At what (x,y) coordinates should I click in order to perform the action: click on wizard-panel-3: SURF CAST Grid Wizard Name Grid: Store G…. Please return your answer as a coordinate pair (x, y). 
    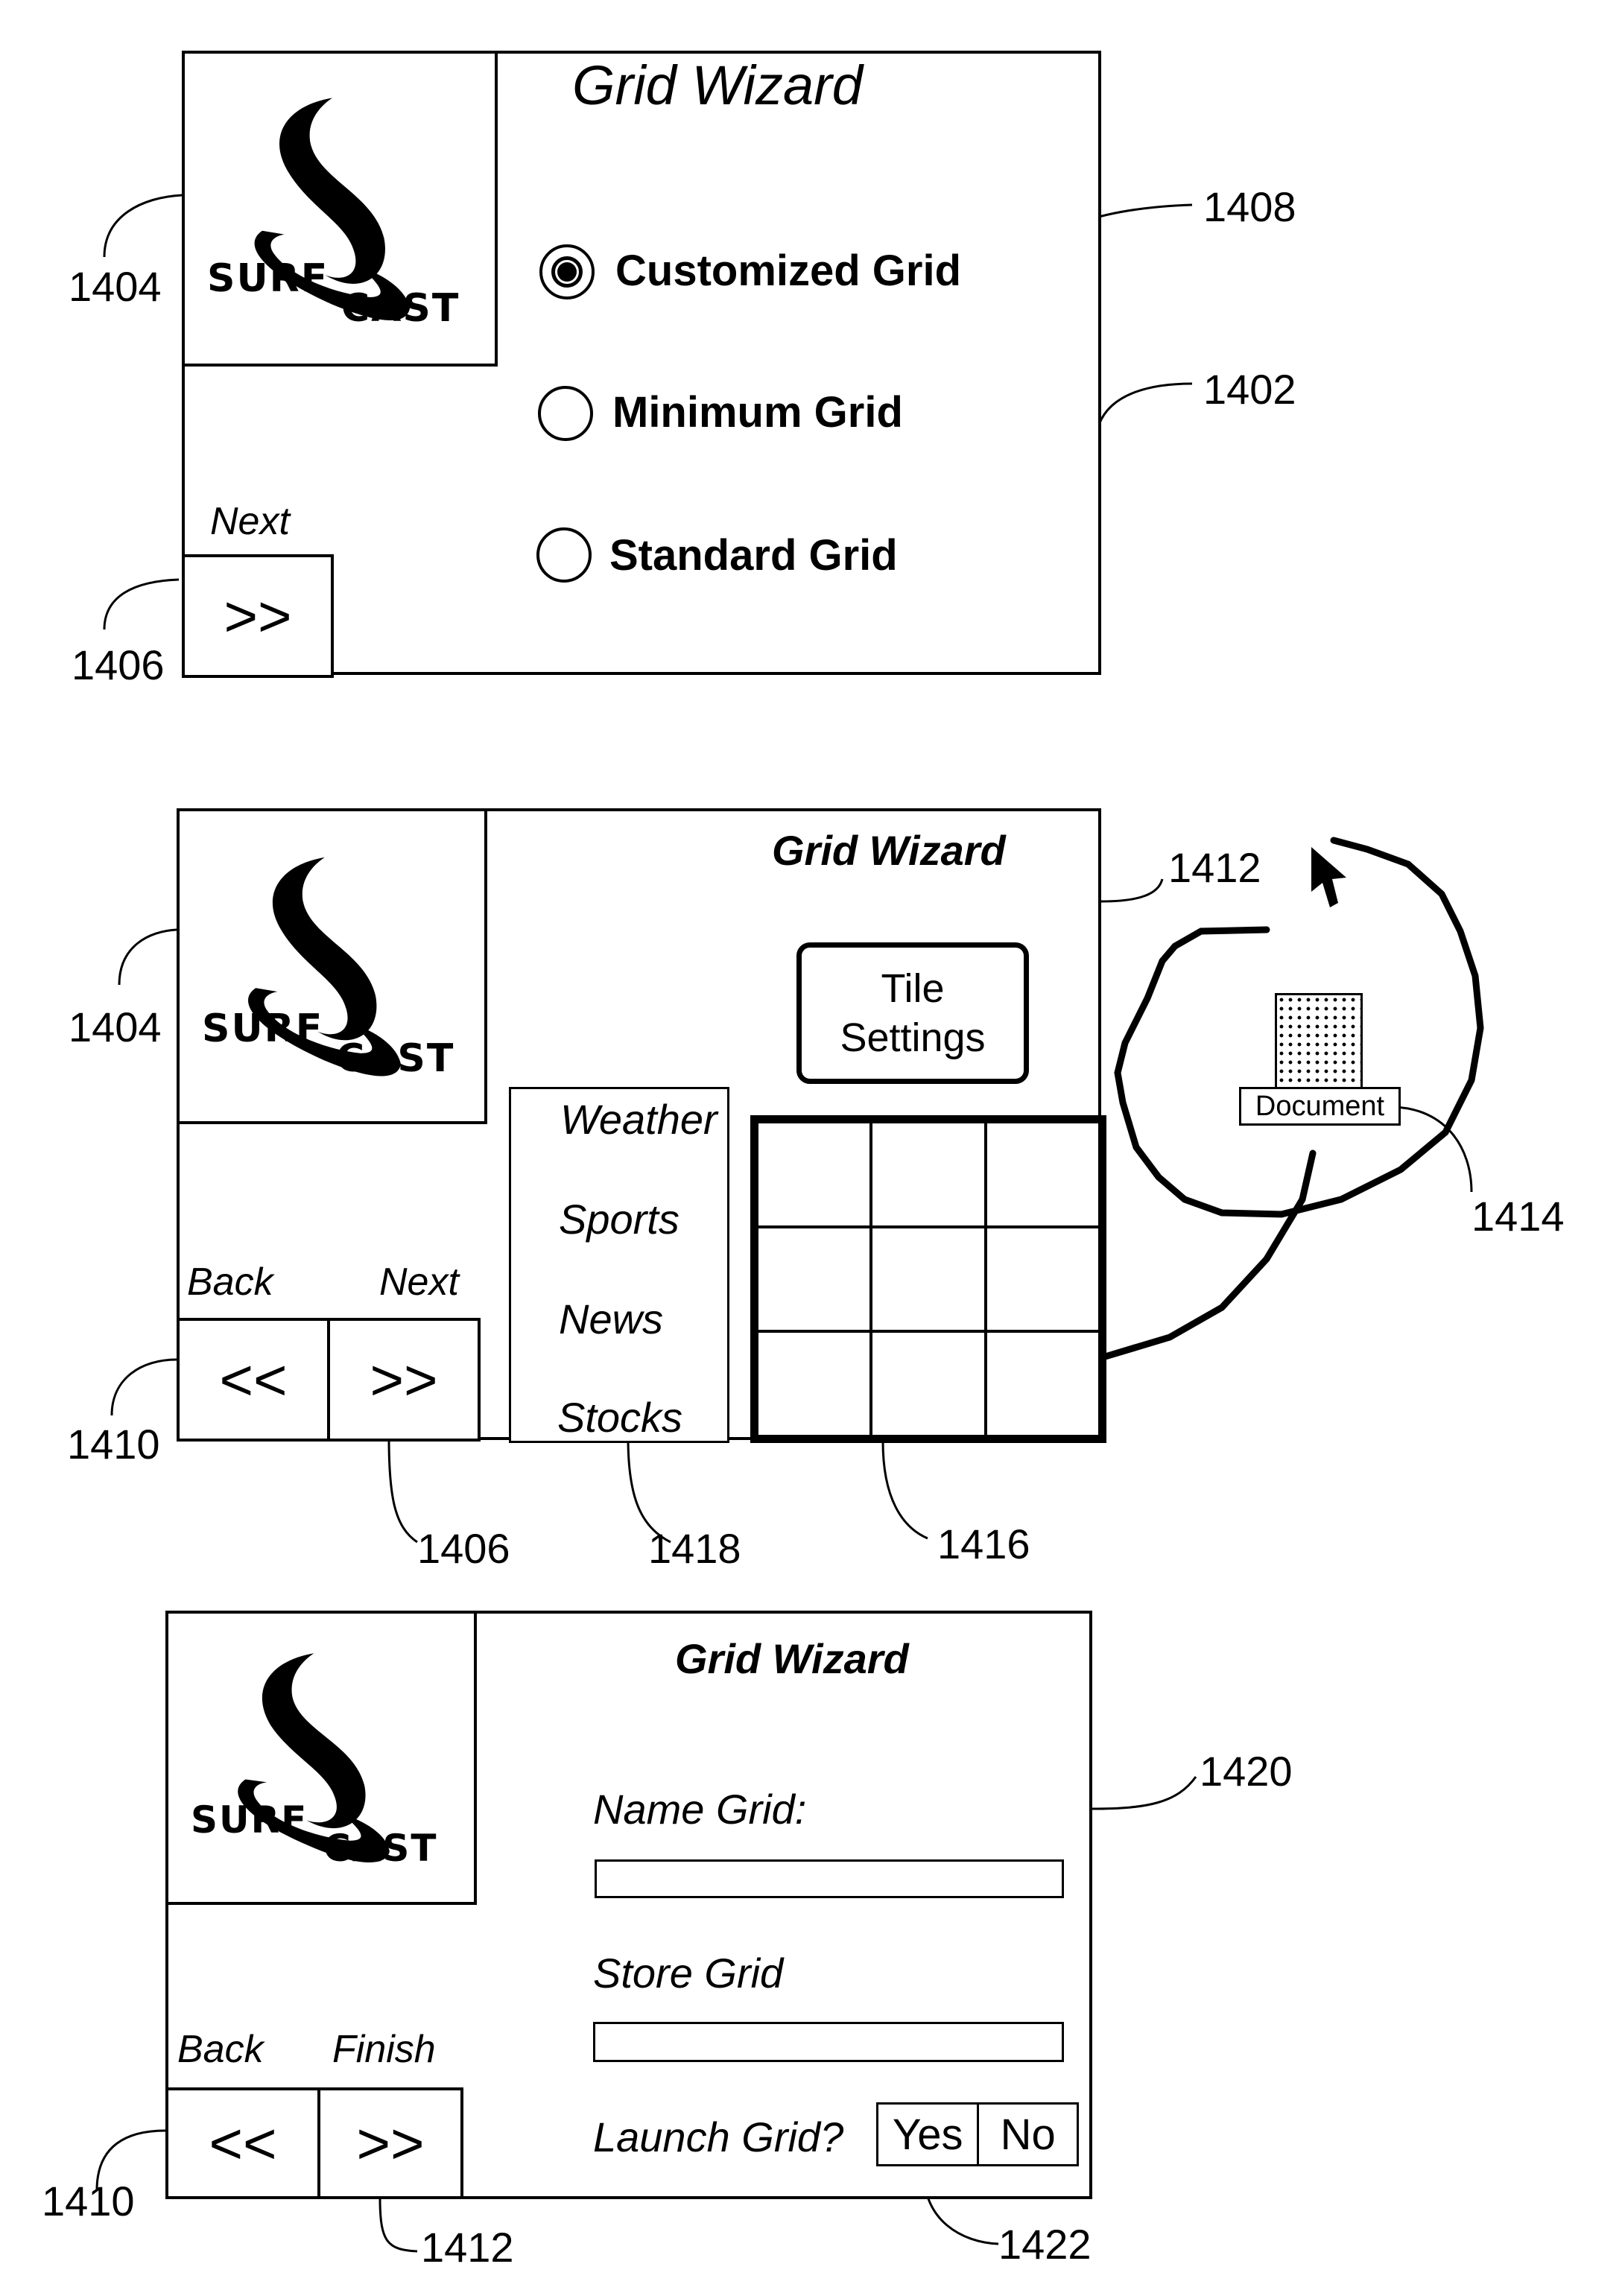
    Looking at the image, I should click on (629, 1905).